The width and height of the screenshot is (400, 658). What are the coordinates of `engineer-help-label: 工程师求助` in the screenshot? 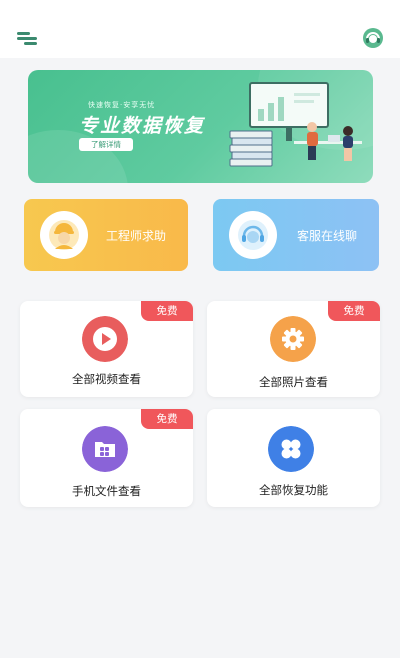 It's located at (136, 236).